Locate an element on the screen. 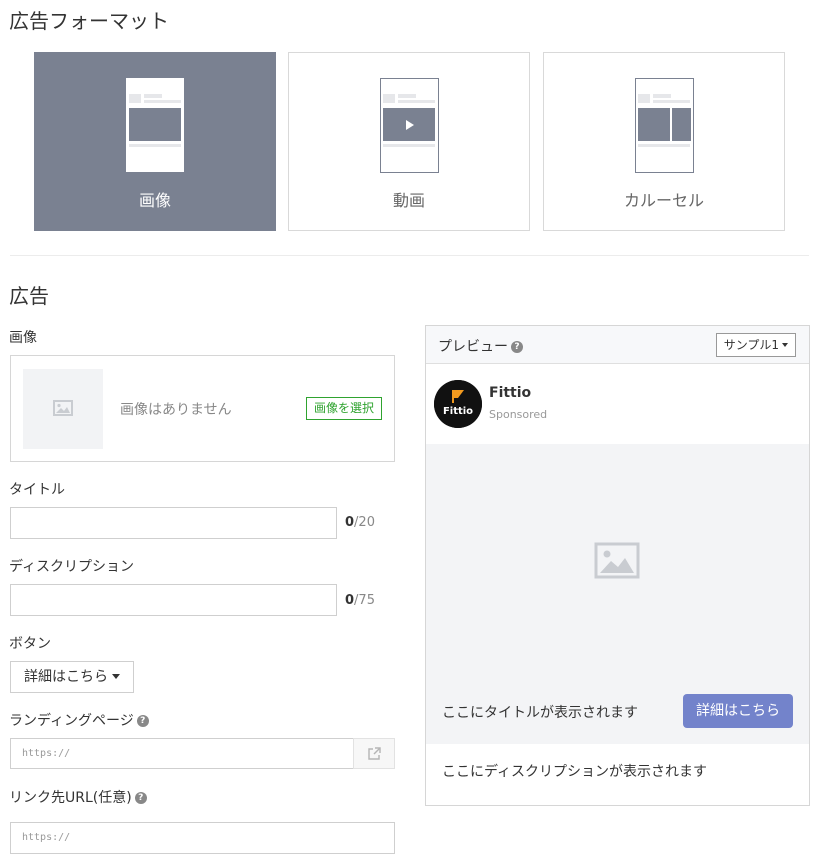  title-char-count: 0 is located at coordinates (350, 522).